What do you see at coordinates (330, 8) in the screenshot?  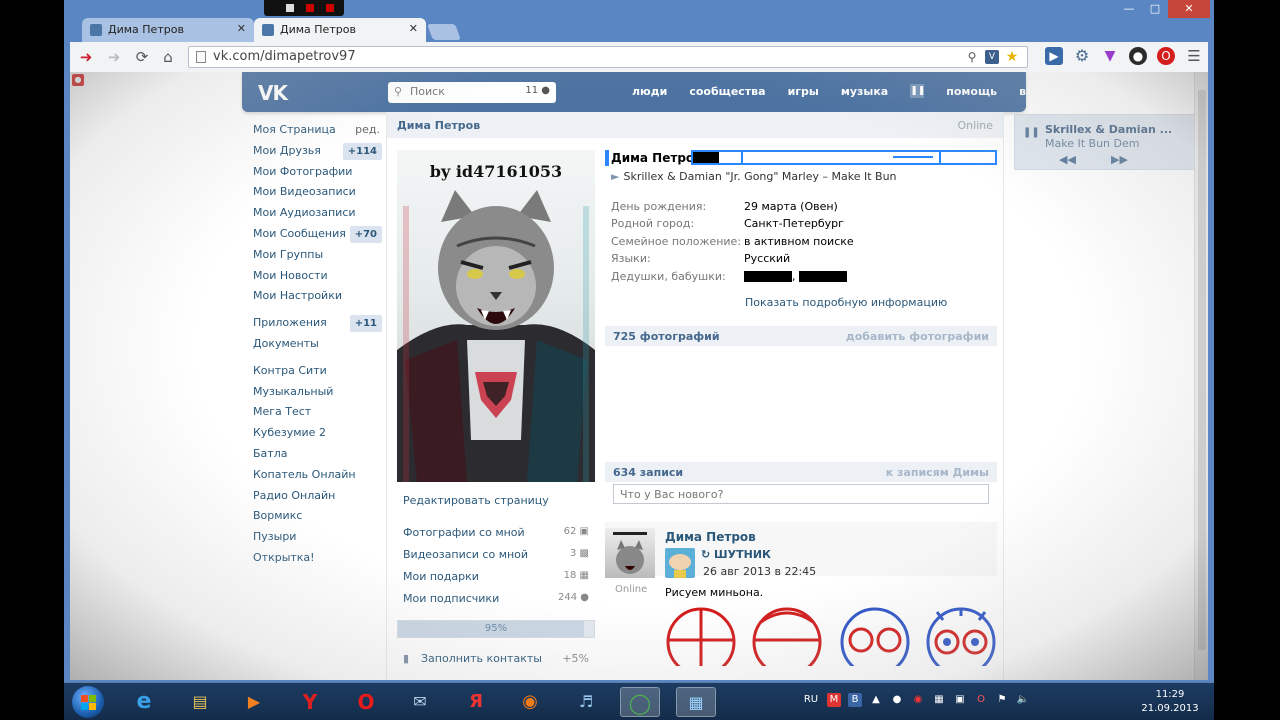 I see `stop-record-icon` at bounding box center [330, 8].